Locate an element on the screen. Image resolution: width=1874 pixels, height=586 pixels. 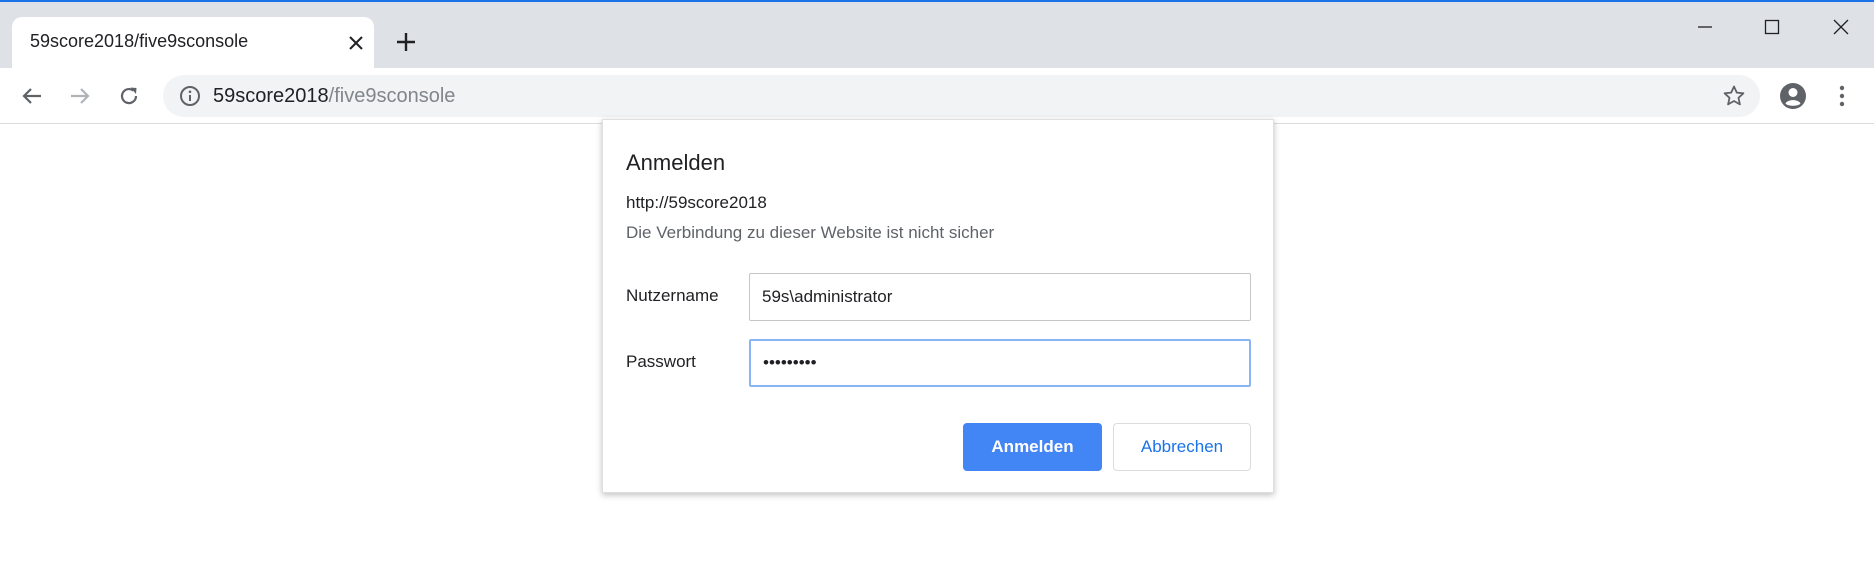
minimize-icon is located at coordinates (1705, 27).